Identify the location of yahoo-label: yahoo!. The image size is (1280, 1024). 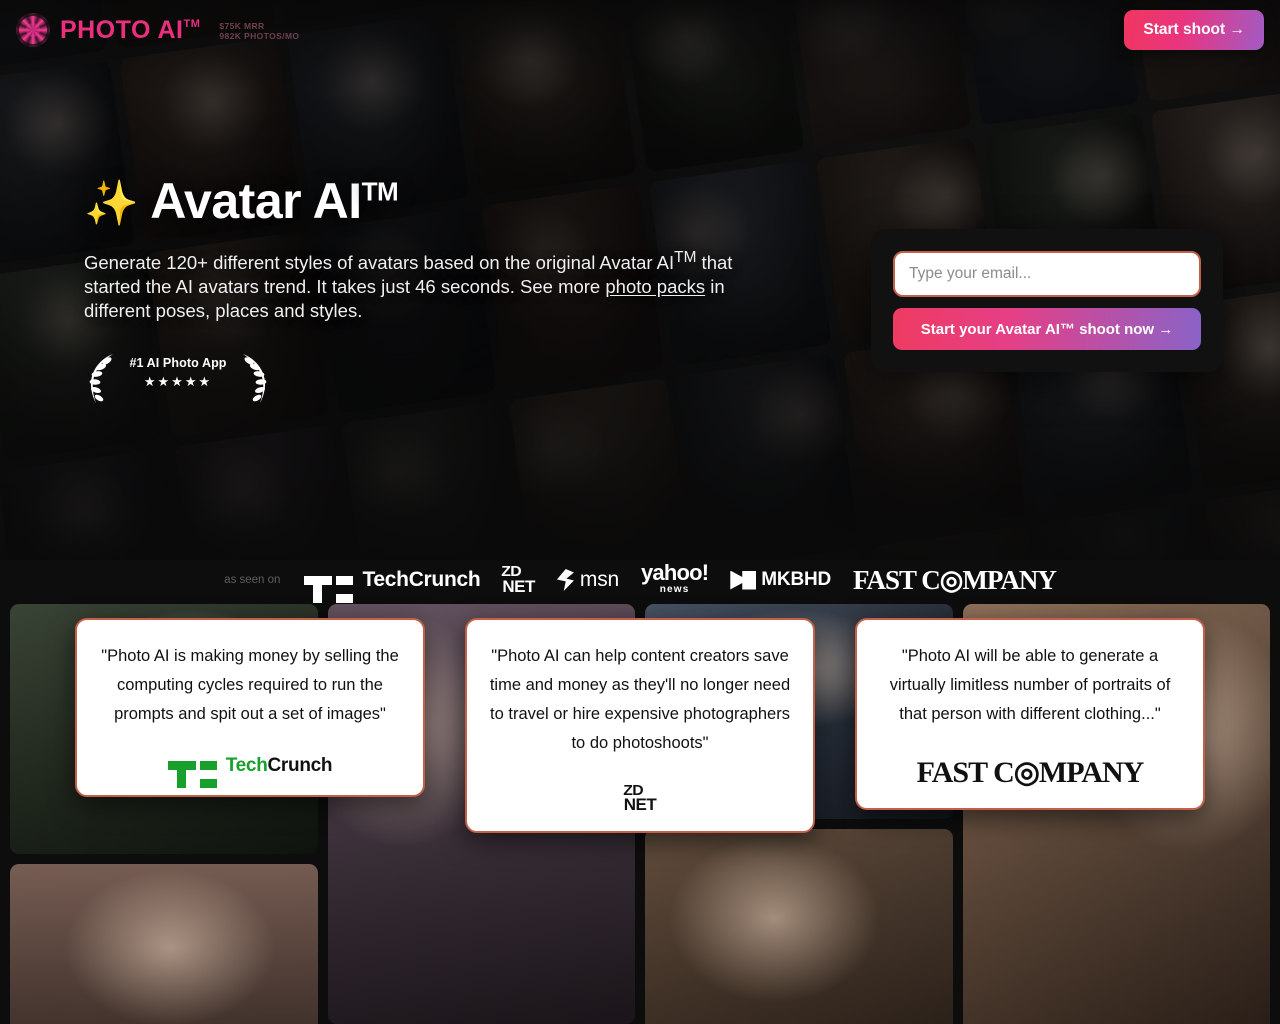
(674, 573).